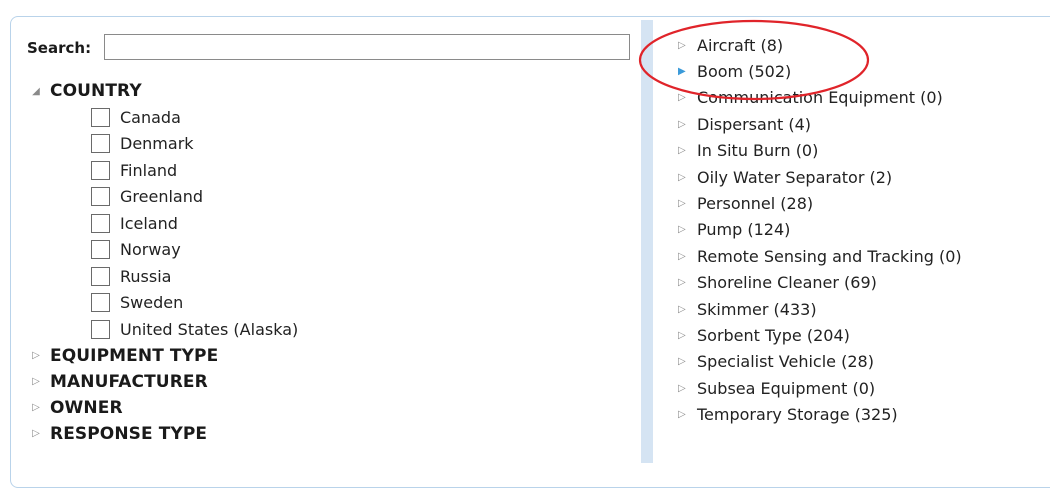 This screenshot has height=488, width=1050. I want to click on category-item: ▷ Aircraft (8), so click(820, 45).